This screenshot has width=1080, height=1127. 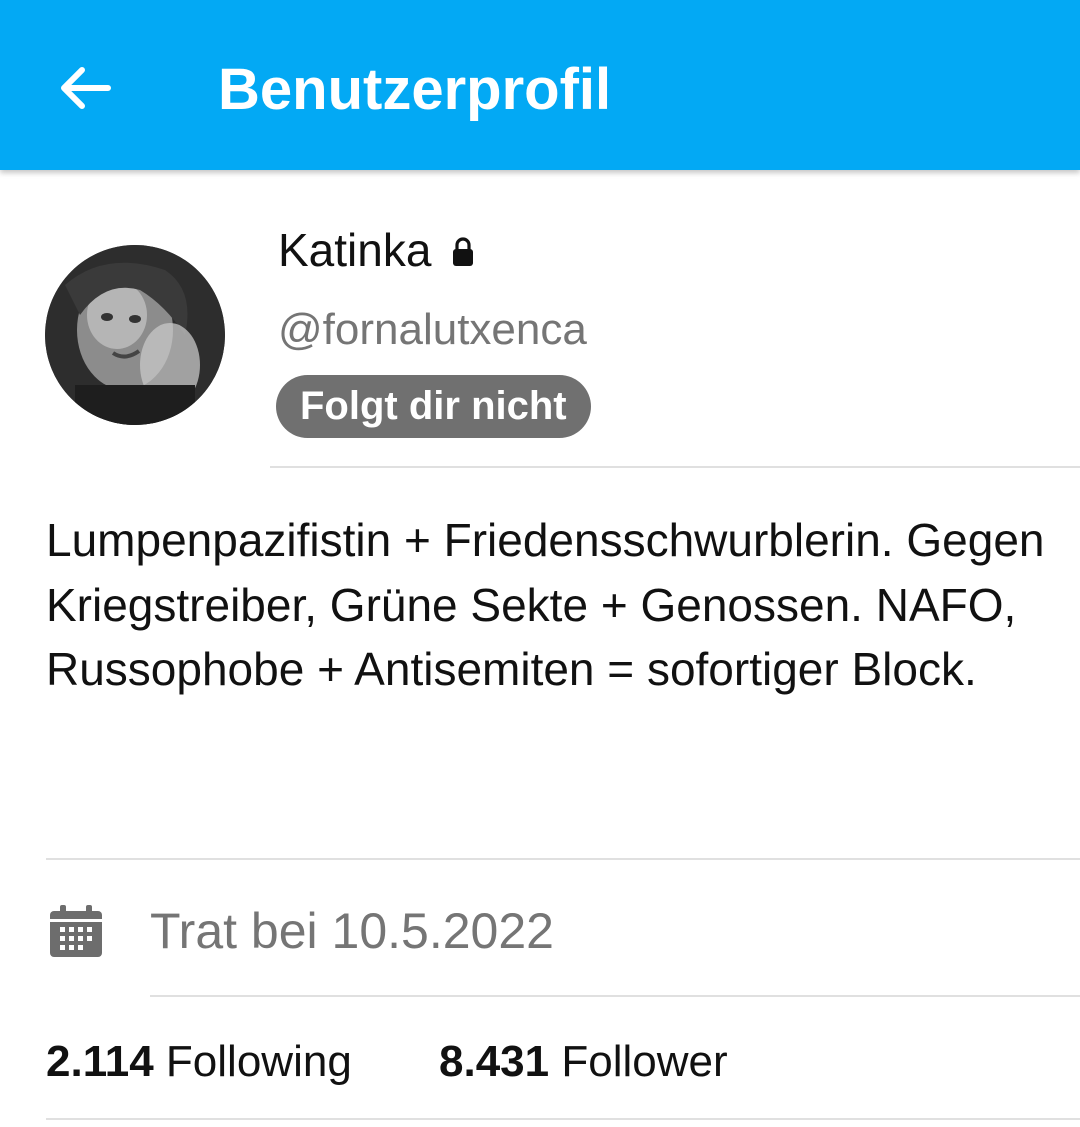 What do you see at coordinates (494, 1061) in the screenshot?
I see `follower-count: 8.431` at bounding box center [494, 1061].